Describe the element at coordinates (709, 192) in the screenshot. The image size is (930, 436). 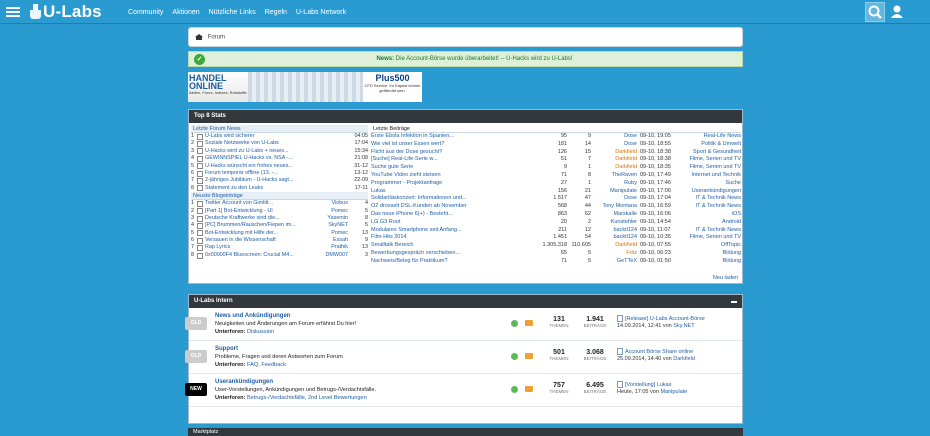
I see `post-forum: Userankündigungen` at that location.